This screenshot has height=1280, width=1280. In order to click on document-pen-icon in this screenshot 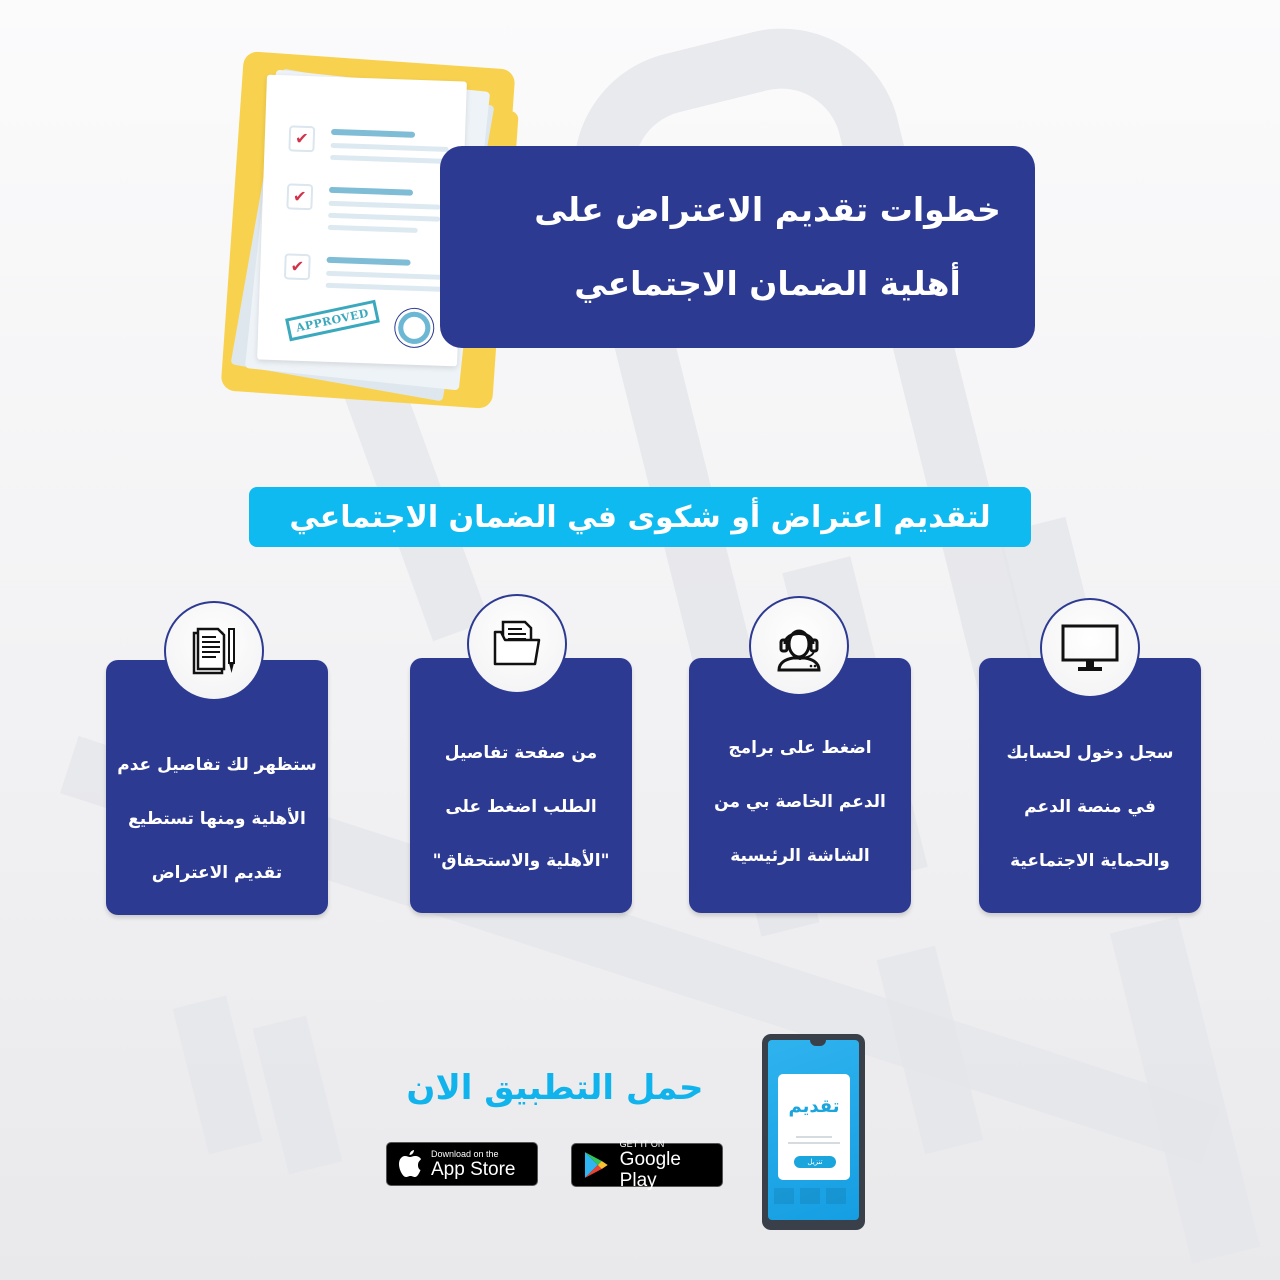, I will do `click(213, 651)`.